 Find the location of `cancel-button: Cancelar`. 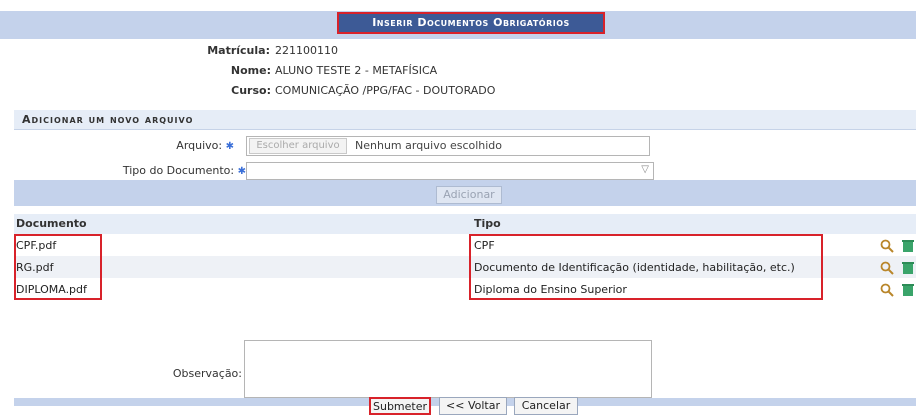

cancel-button: Cancelar is located at coordinates (546, 406).